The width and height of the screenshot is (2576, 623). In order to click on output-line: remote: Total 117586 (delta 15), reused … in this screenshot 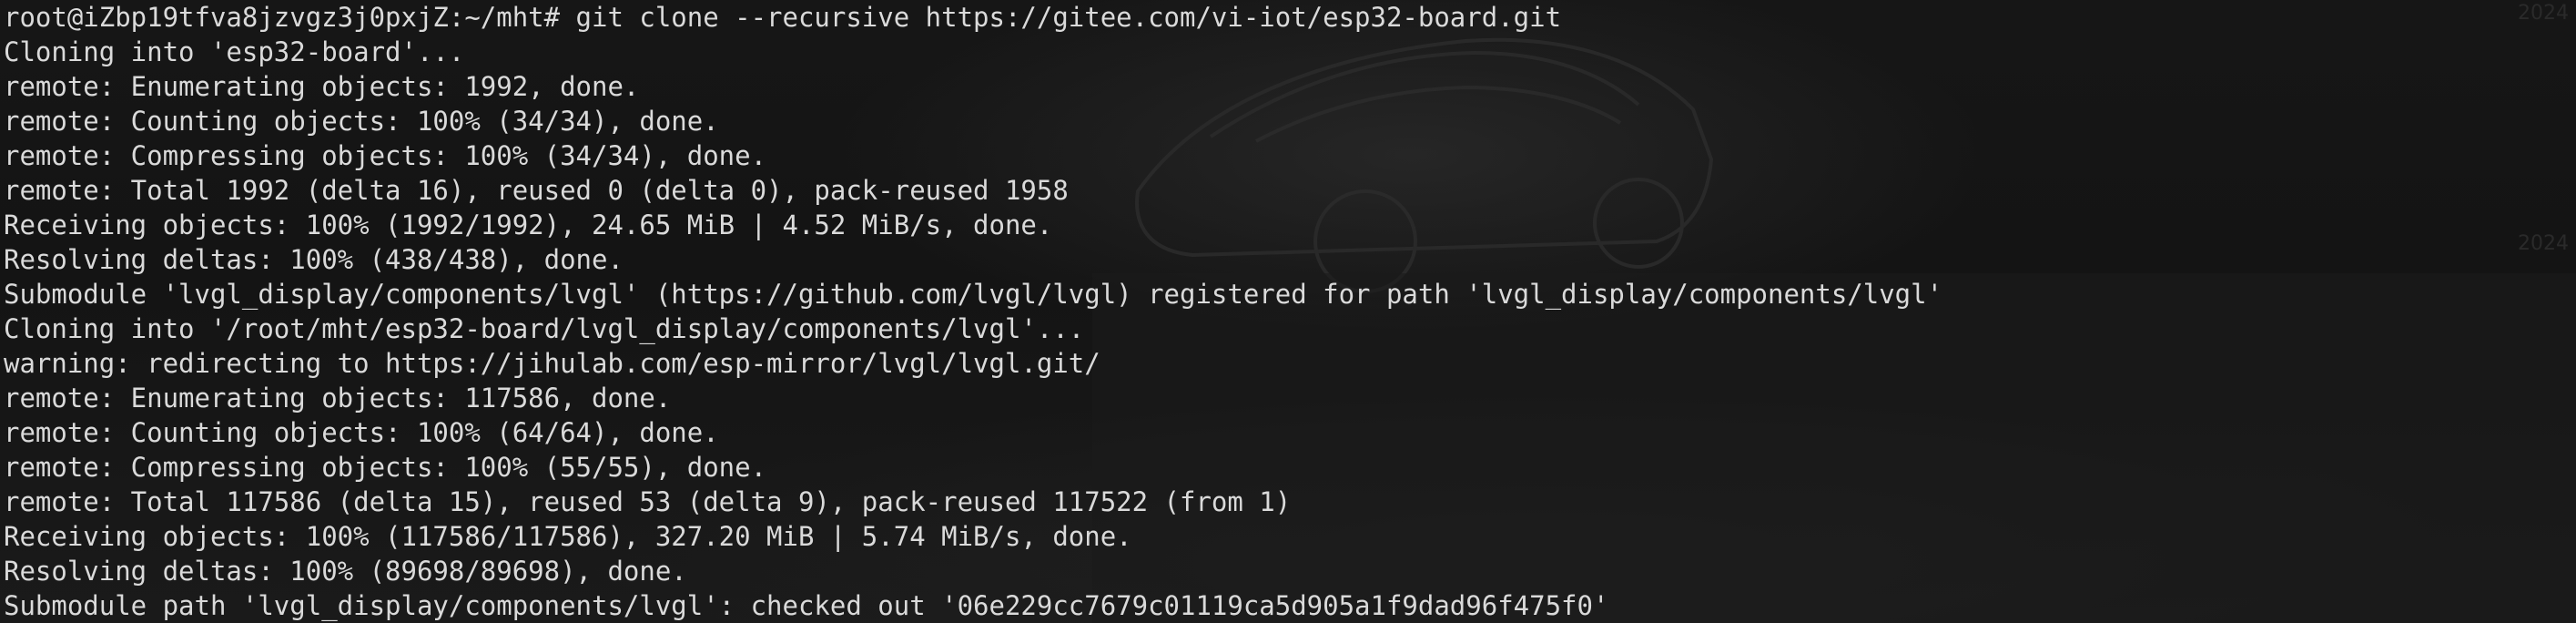, I will do `click(648, 501)`.